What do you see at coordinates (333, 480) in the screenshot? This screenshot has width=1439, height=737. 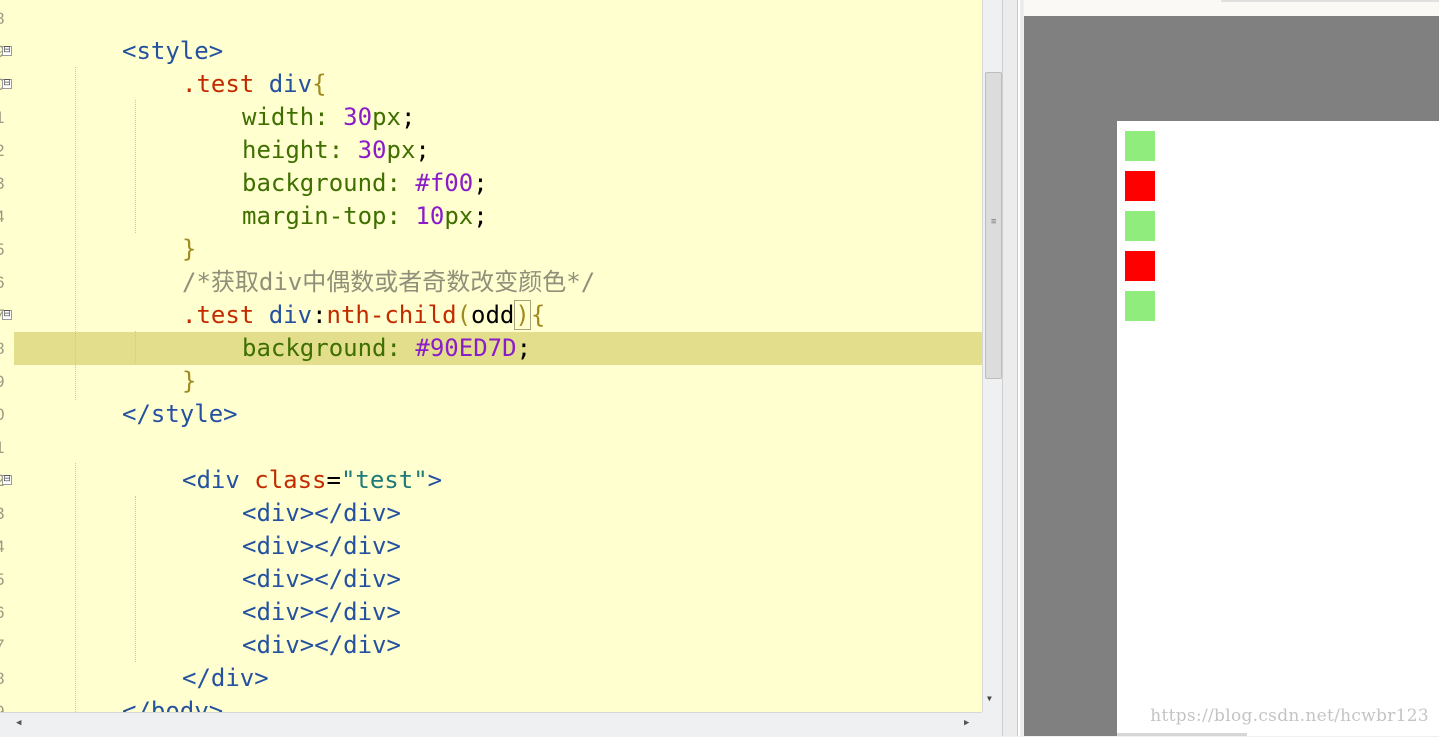 I see `code-token: =` at bounding box center [333, 480].